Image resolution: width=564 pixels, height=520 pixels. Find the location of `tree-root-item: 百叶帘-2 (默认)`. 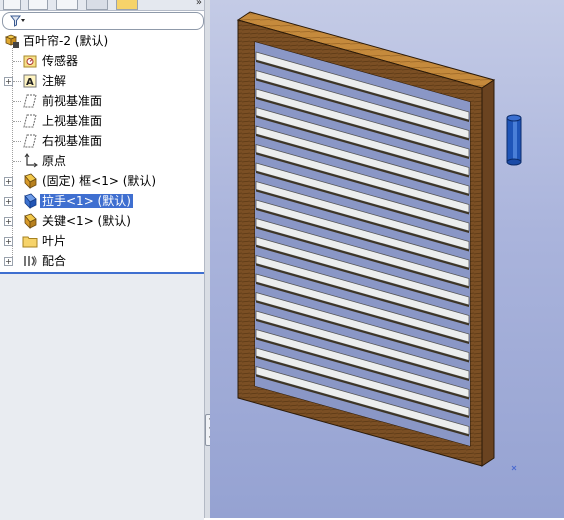

tree-root-item: 百叶帘-2 (默认) is located at coordinates (102, 41).